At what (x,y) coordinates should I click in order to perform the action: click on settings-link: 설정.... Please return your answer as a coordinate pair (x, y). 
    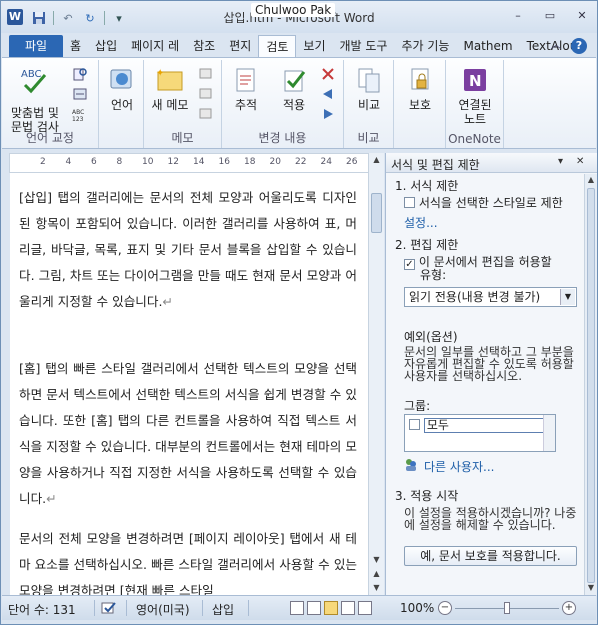
    Looking at the image, I should click on (421, 222).